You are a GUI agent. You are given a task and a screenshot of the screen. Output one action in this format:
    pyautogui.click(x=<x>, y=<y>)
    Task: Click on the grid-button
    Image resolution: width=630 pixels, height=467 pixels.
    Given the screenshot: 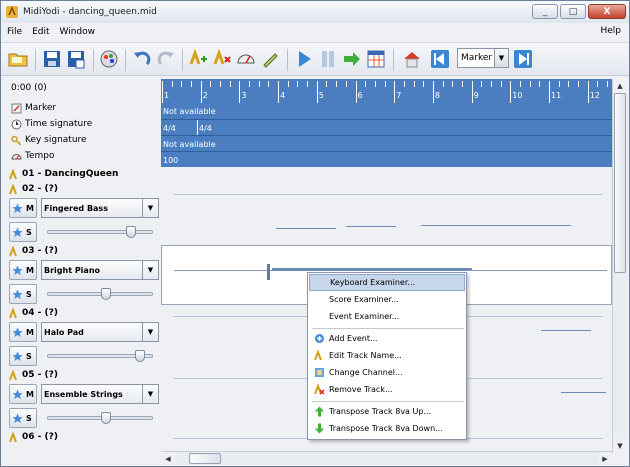 What is the action you would take?
    pyautogui.click(x=376, y=59)
    